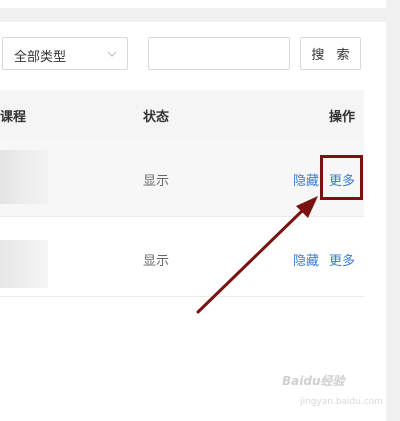 This screenshot has height=421, width=400. Describe the element at coordinates (219, 53) in the screenshot. I see `search-input` at that location.